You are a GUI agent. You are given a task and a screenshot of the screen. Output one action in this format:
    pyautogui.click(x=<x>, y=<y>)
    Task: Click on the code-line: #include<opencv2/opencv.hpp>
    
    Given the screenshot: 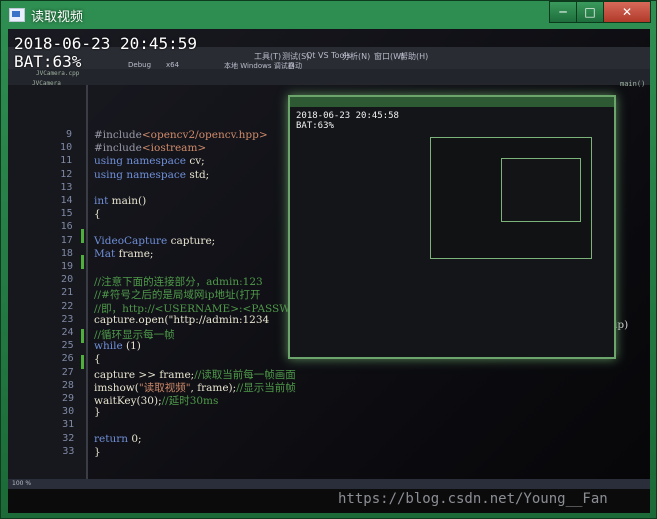 What is the action you would take?
    pyautogui.click(x=181, y=135)
    